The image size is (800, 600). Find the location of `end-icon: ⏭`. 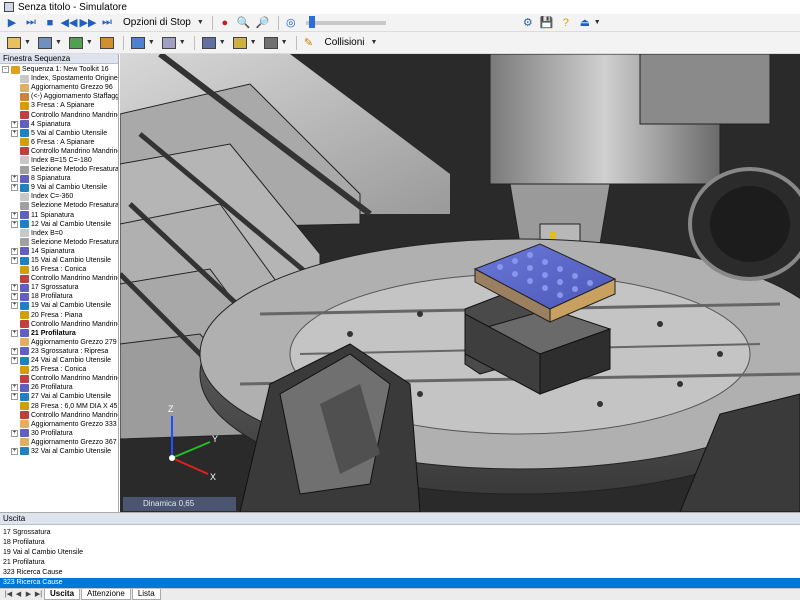

end-icon: ⏭ is located at coordinates (107, 23).